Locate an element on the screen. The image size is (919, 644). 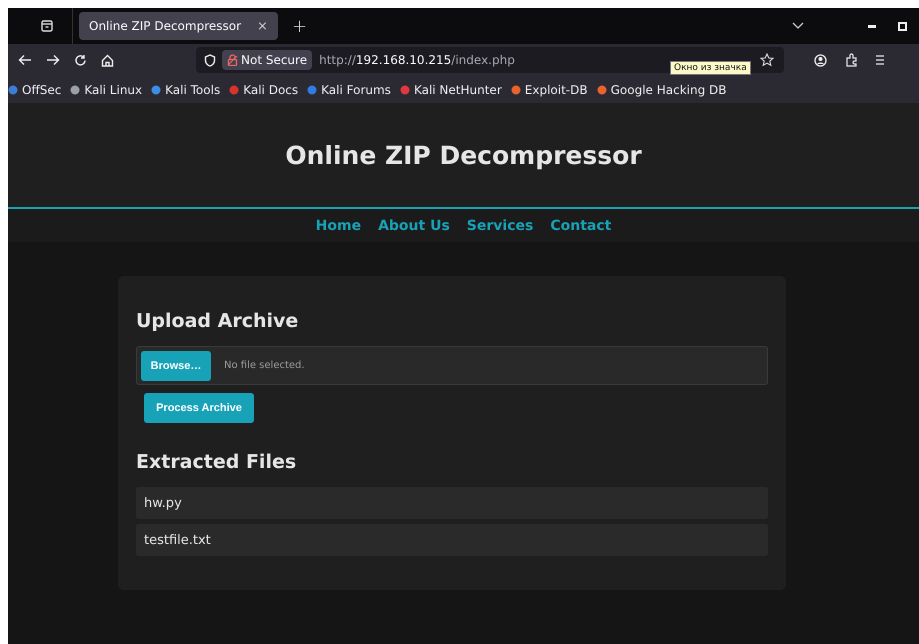
broken-lock-icon is located at coordinates (232, 60).